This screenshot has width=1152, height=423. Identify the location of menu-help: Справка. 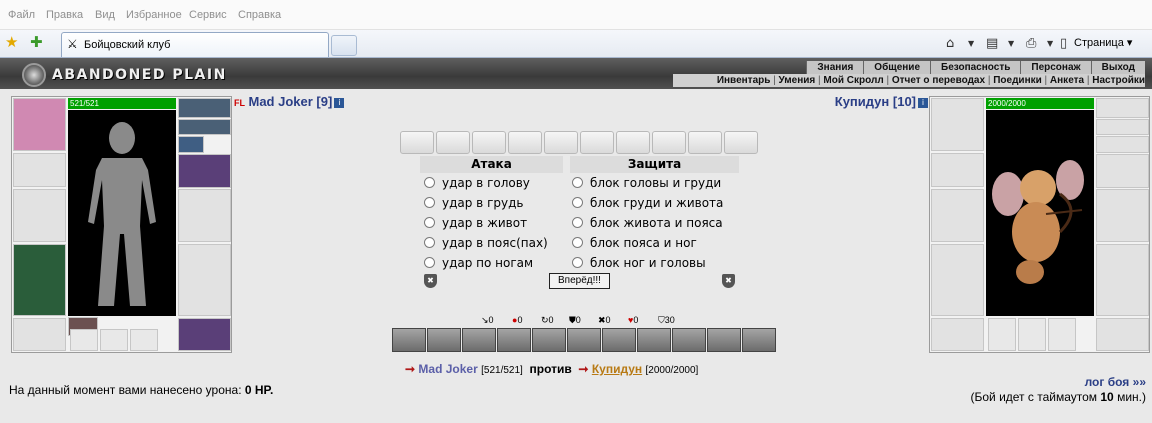
(259, 15).